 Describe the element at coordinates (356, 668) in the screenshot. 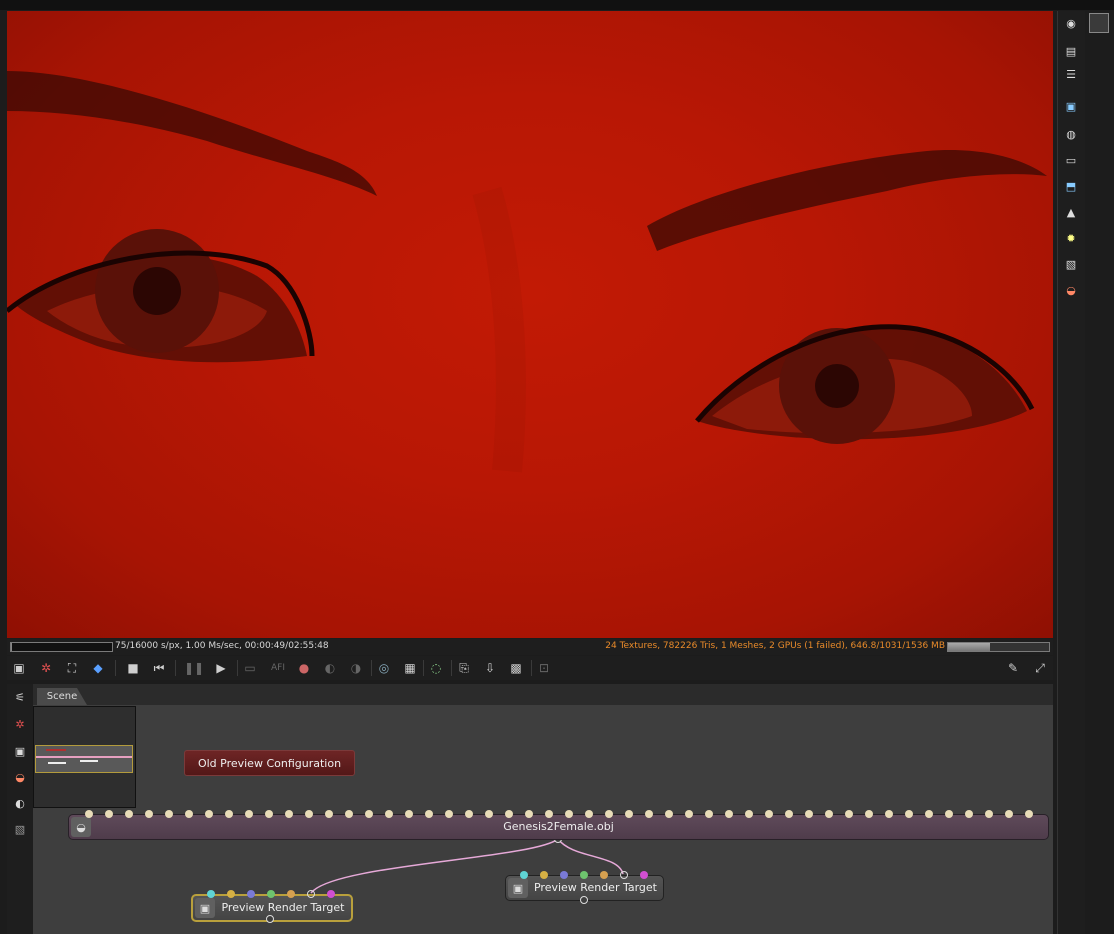

I see `material-icon: ◑` at that location.